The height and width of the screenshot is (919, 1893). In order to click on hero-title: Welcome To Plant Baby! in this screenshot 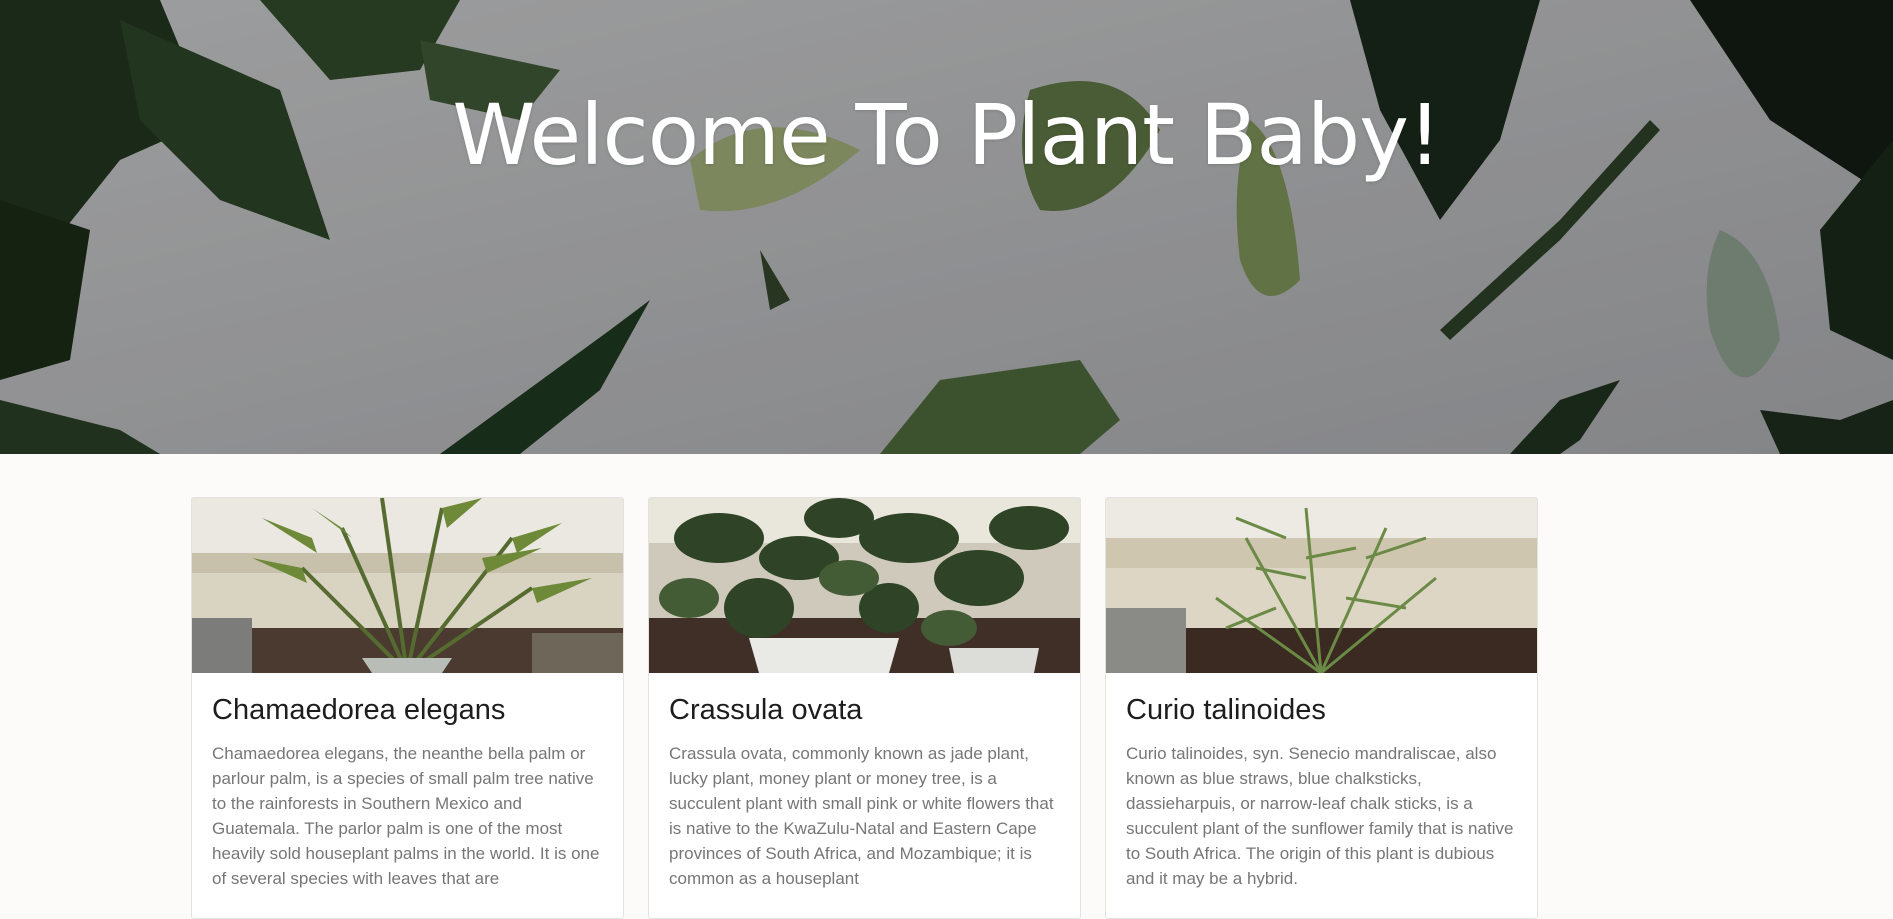, I will do `click(946, 135)`.